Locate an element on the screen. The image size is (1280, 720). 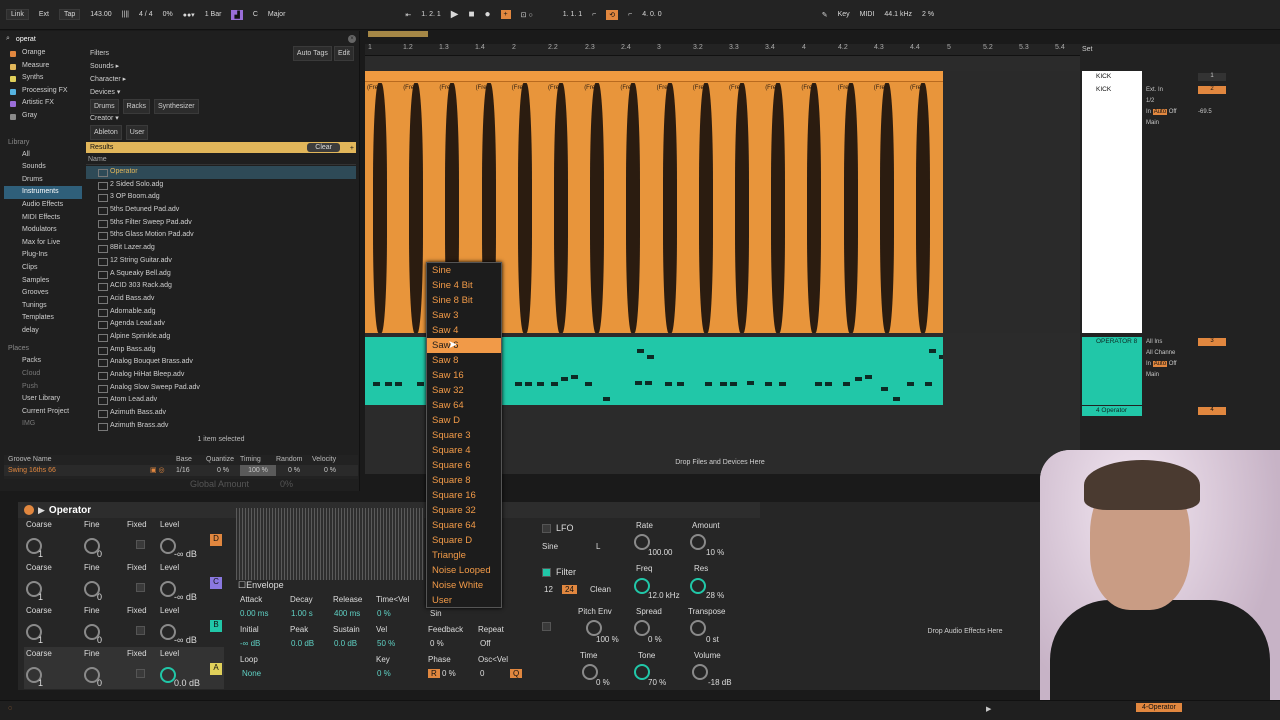
filter-toggle is located at coordinates (546, 572).